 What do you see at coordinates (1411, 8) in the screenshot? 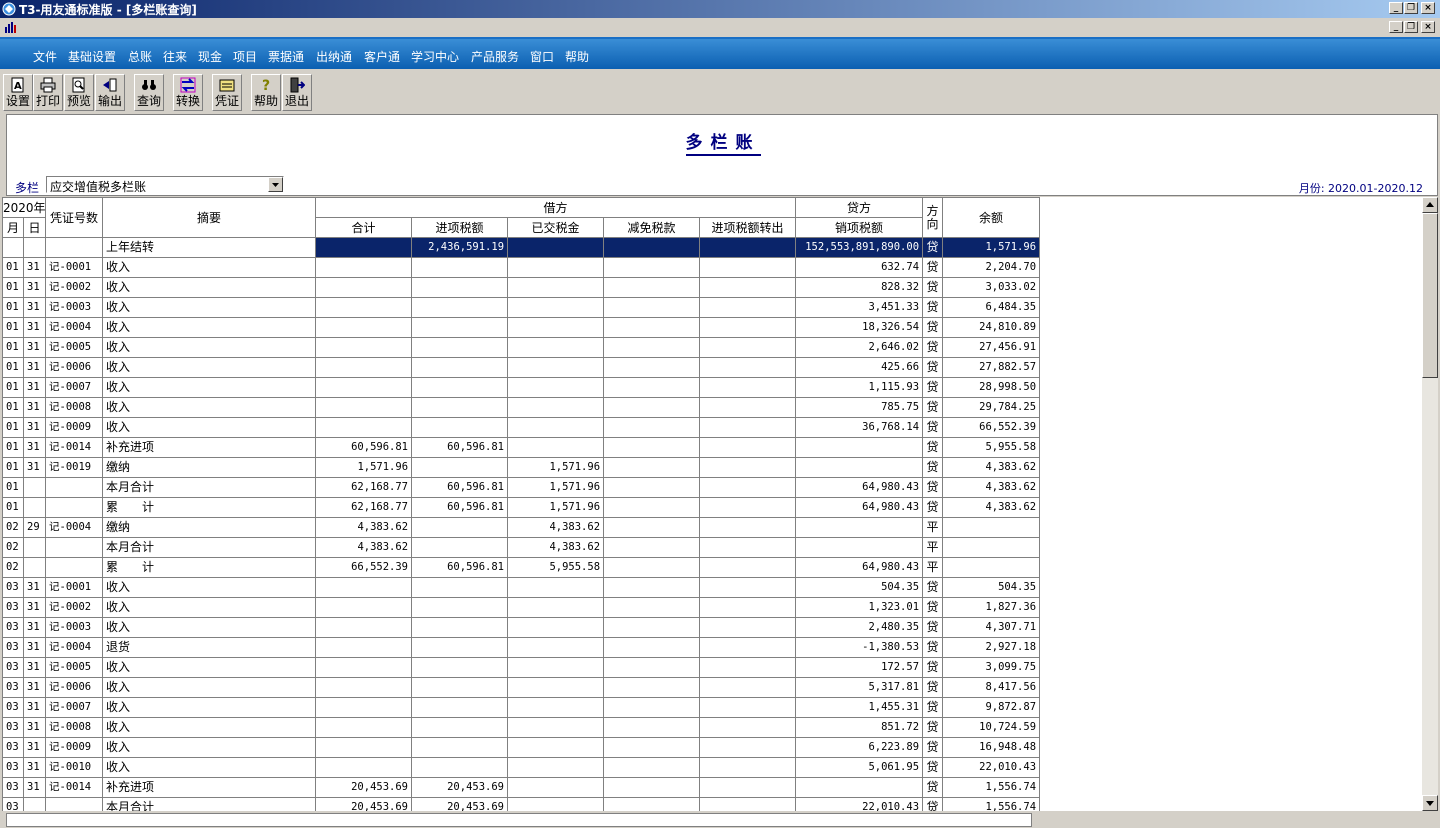
I see `restore-button: ❐` at bounding box center [1411, 8].